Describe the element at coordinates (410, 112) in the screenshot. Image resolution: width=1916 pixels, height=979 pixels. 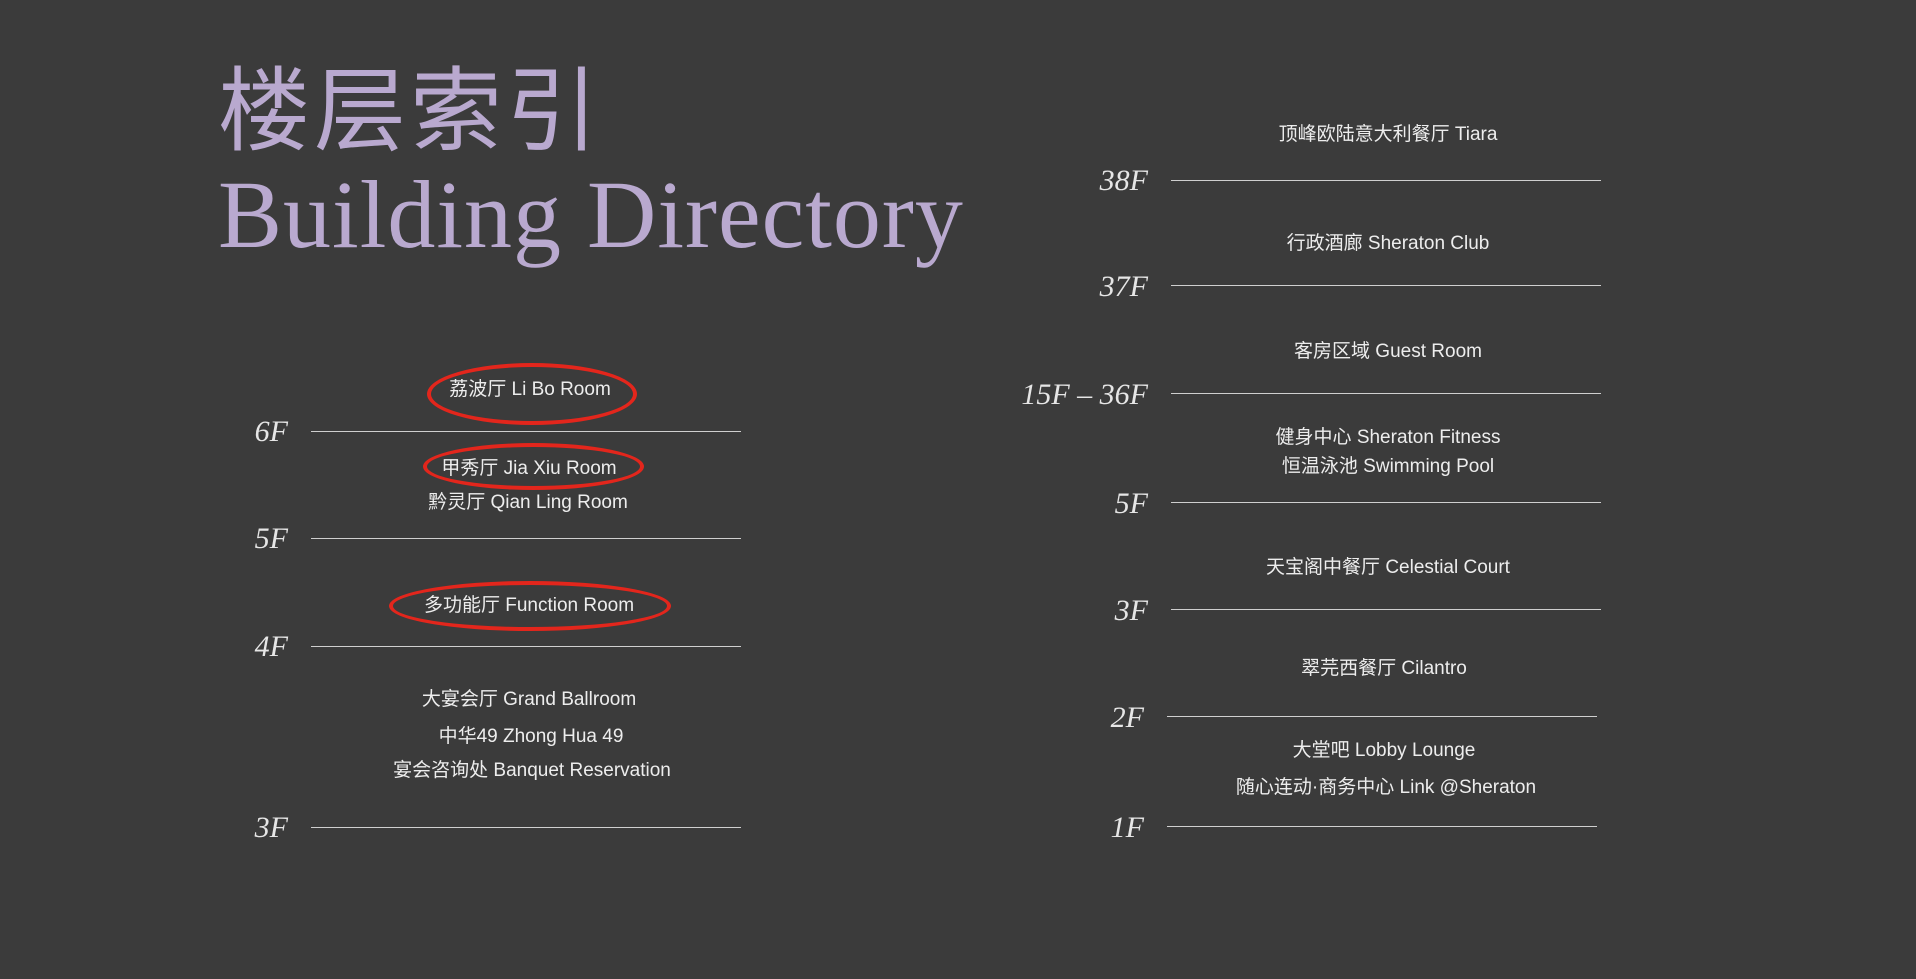
I see `page-title-cn: 楼层索引` at that location.